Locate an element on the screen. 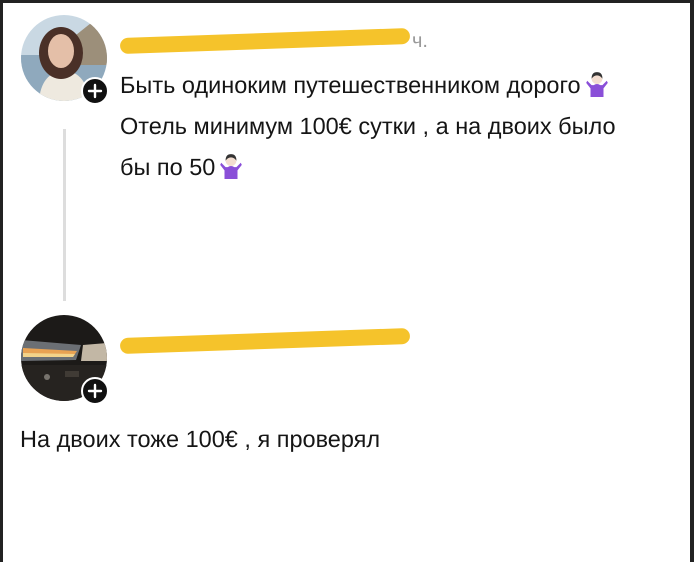 Image resolution: width=694 pixels, height=562 pixels. post-text: Отель минимум 100€ сутки , а на двоих было бы по 50 is located at coordinates (368, 147).